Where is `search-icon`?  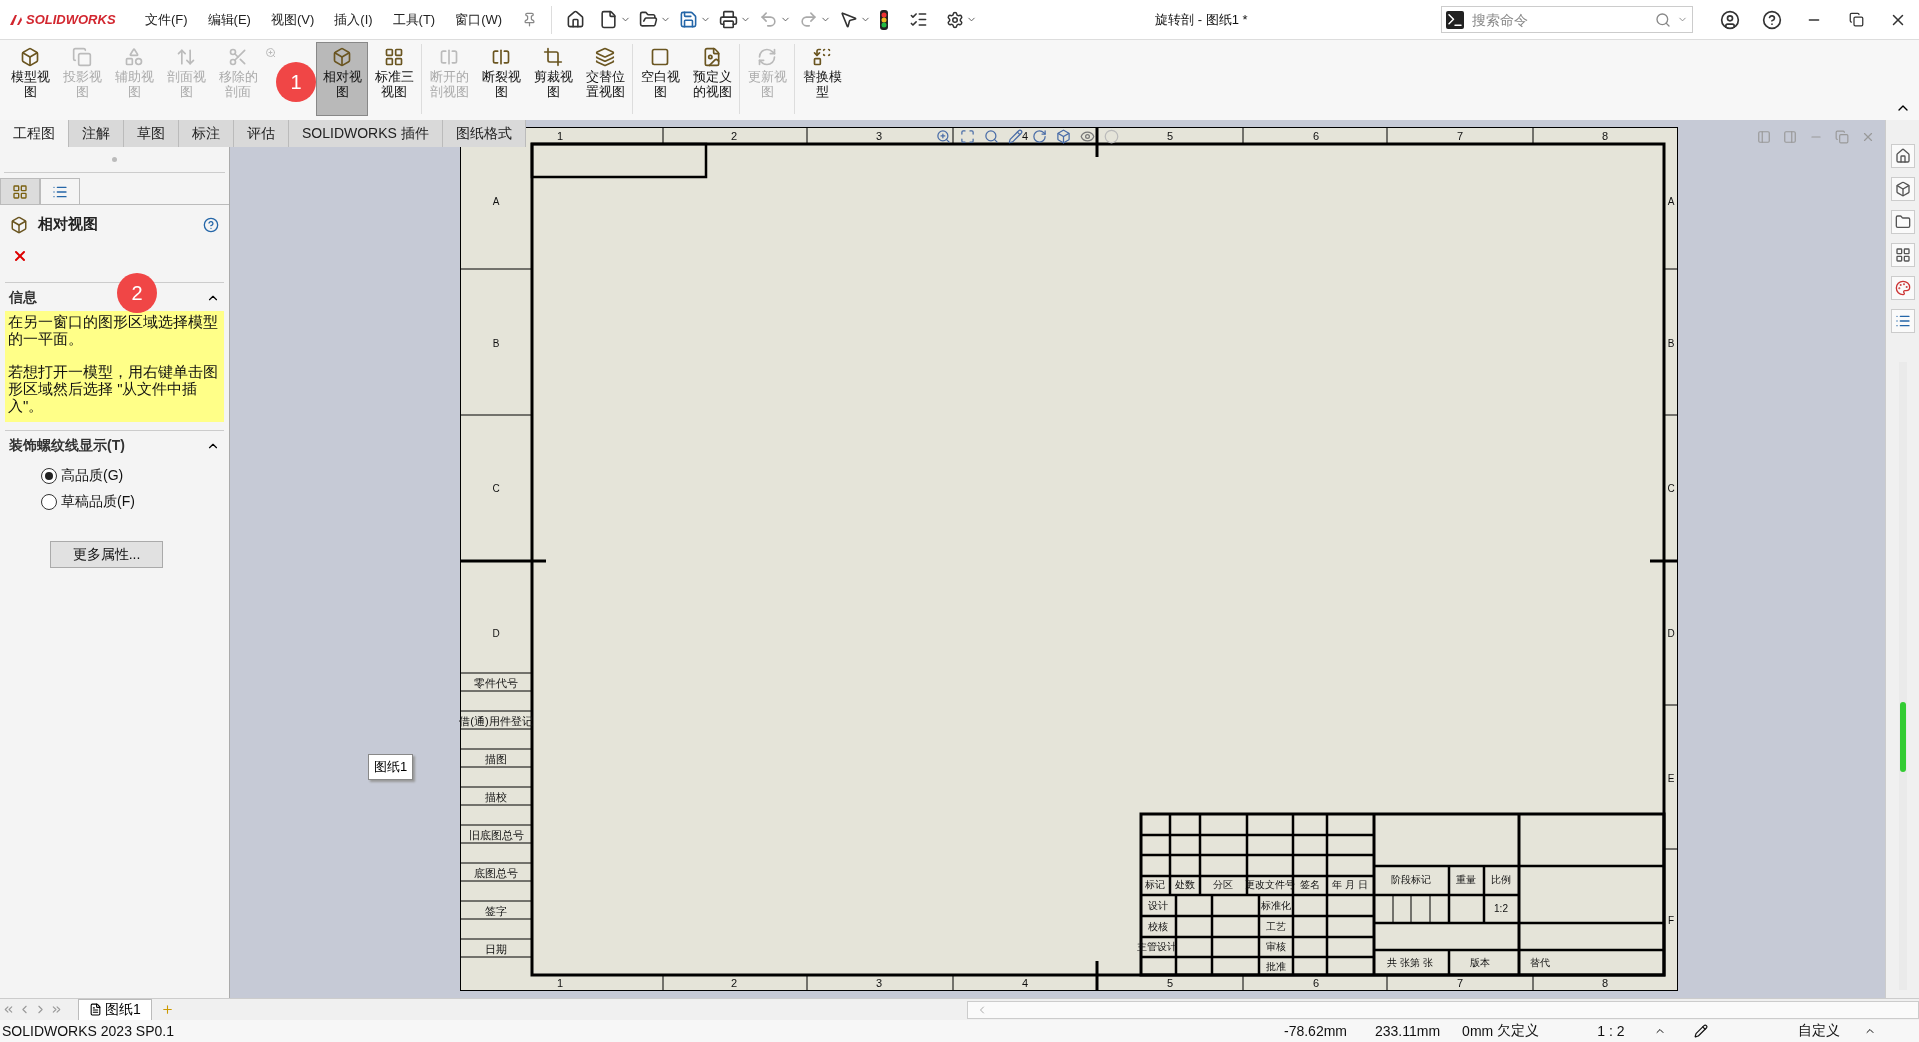
search-icon is located at coordinates (991, 136).